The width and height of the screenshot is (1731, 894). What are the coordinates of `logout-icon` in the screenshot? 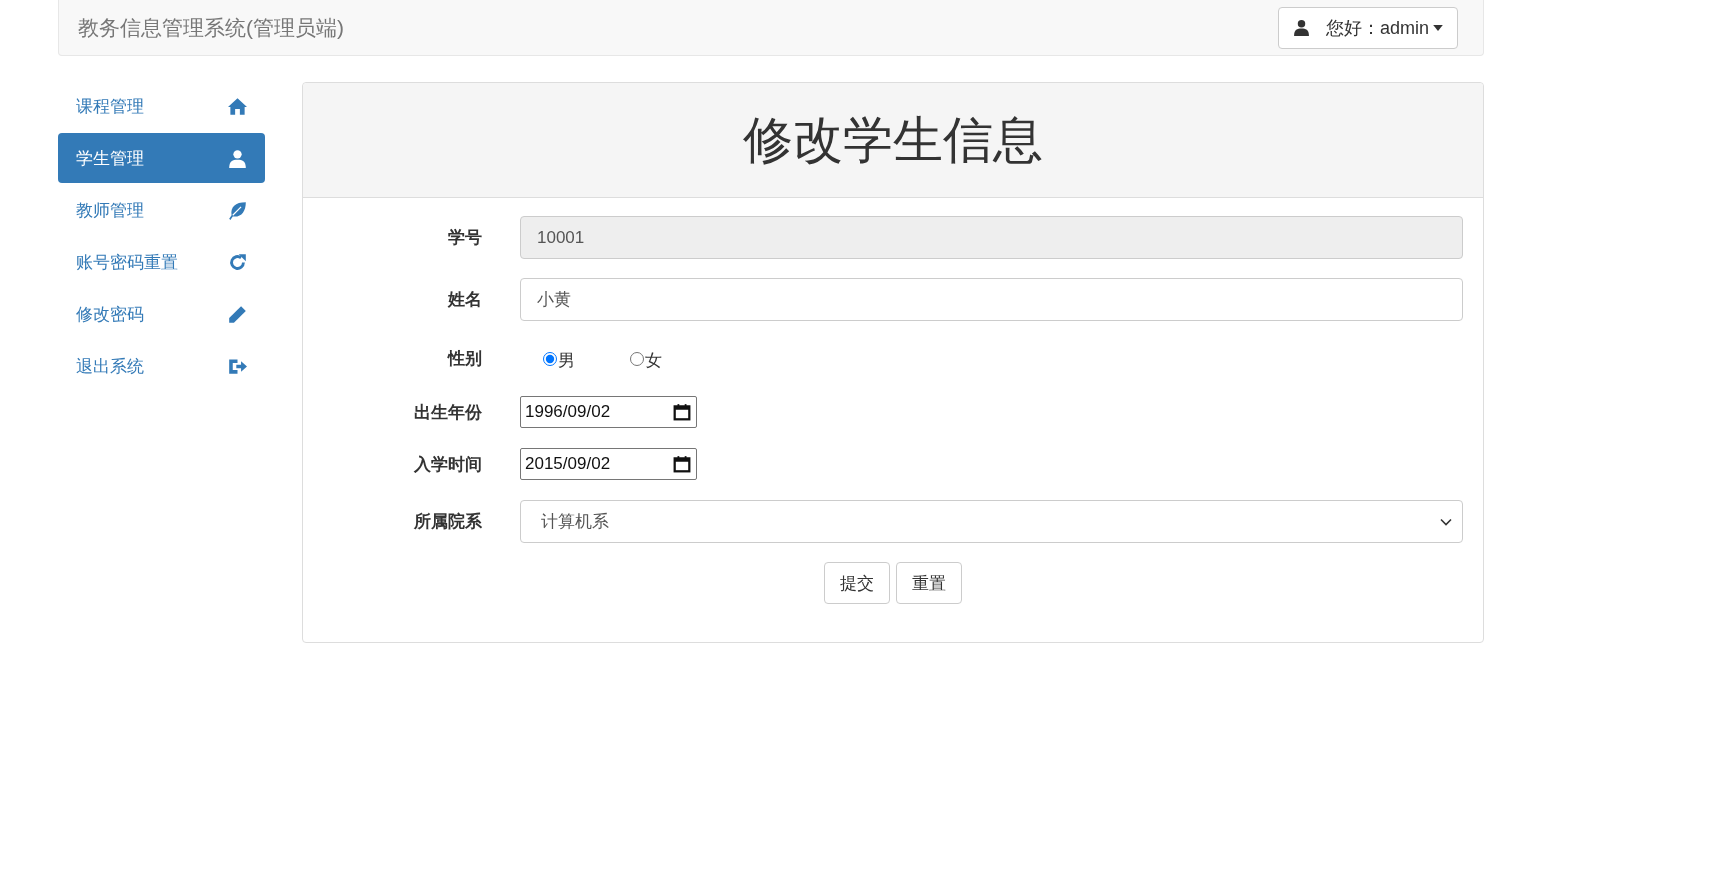 It's located at (237, 366).